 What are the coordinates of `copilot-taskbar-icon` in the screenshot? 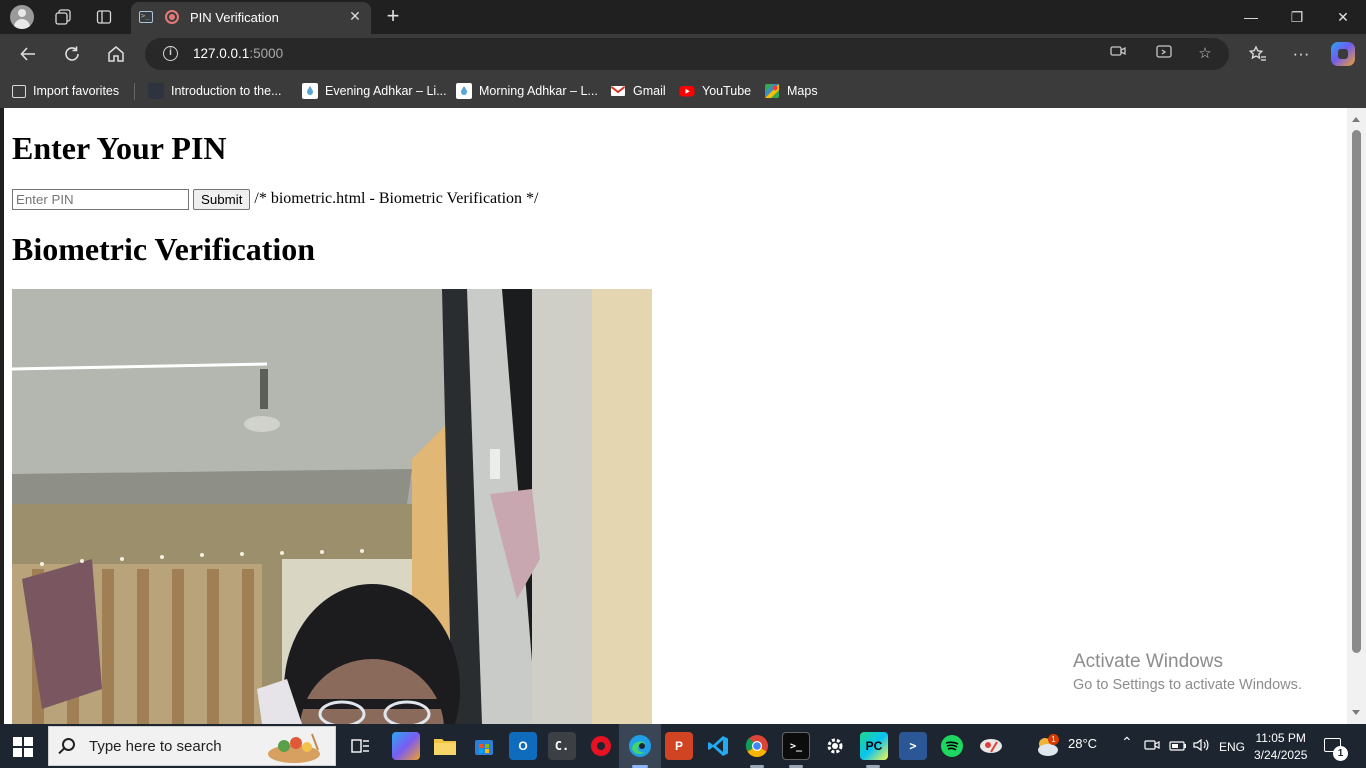 It's located at (406, 746).